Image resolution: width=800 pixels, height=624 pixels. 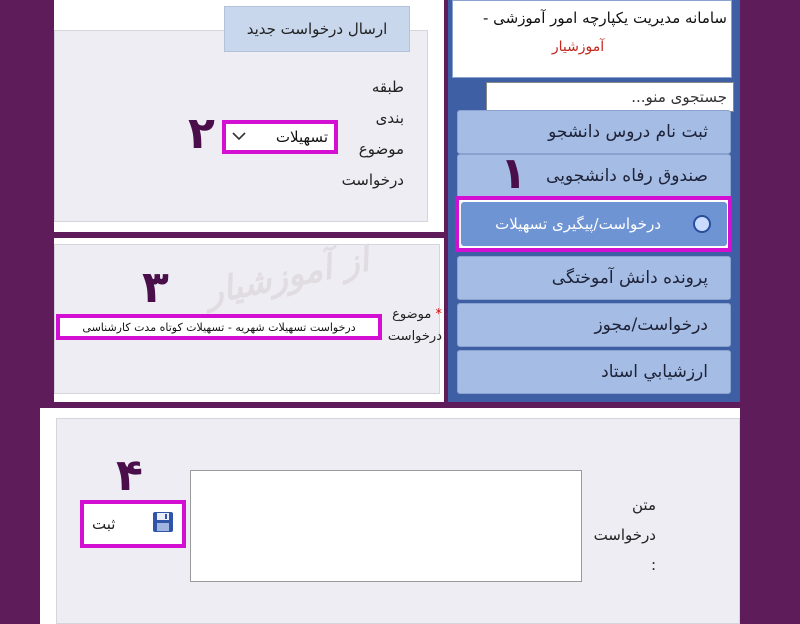 I want to click on category-label-line: موضوع, so click(x=381, y=149).